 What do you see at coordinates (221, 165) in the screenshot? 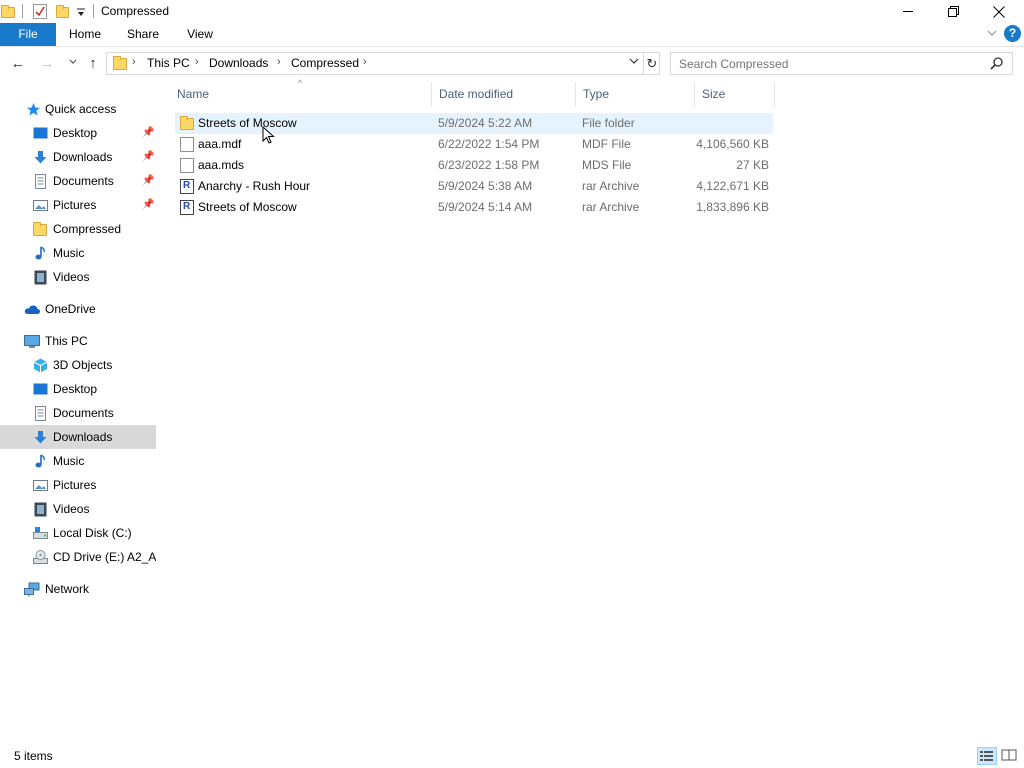
I see `file-name: aaa.mds` at bounding box center [221, 165].